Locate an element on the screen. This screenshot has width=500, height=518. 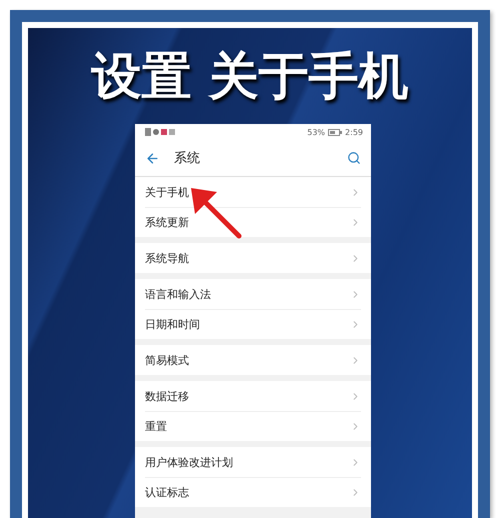
settings-item: 系统更新 is located at coordinates (253, 222).